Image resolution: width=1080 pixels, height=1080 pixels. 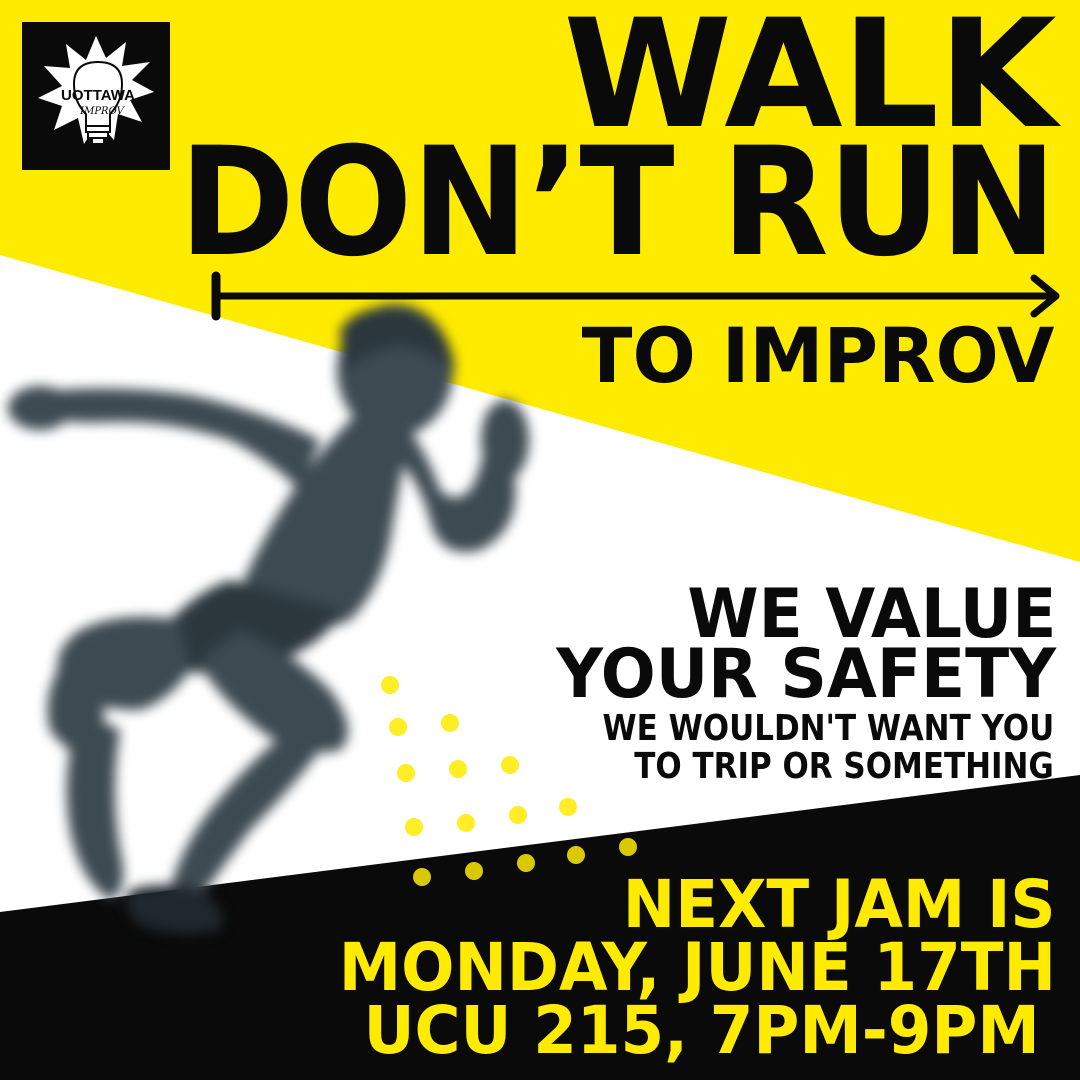 I want to click on logo-text-top: UOTTAWA, so click(x=98, y=95).